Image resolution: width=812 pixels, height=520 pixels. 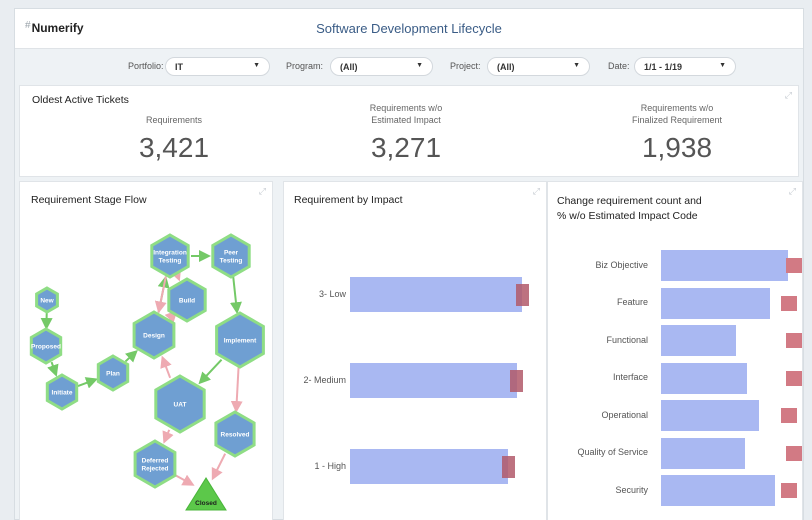 What do you see at coordinates (465, 66) in the screenshot?
I see `project-filter-label: Project:` at bounding box center [465, 66].